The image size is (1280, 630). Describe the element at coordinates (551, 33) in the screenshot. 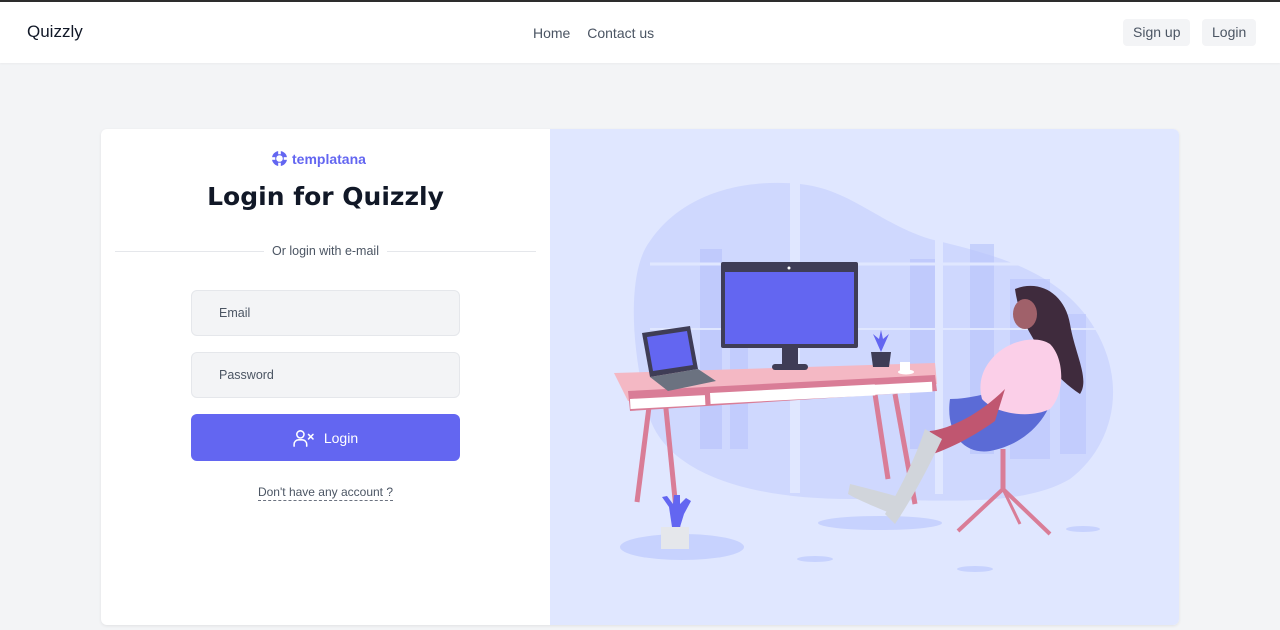

I see `nav-link-home: Home` at that location.